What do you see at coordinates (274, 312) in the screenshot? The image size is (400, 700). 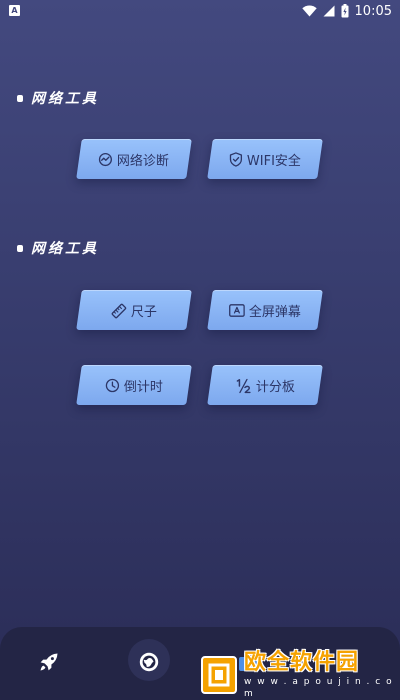 I see `fullscreen-barrage-label: 全屏弹幕` at bounding box center [274, 312].